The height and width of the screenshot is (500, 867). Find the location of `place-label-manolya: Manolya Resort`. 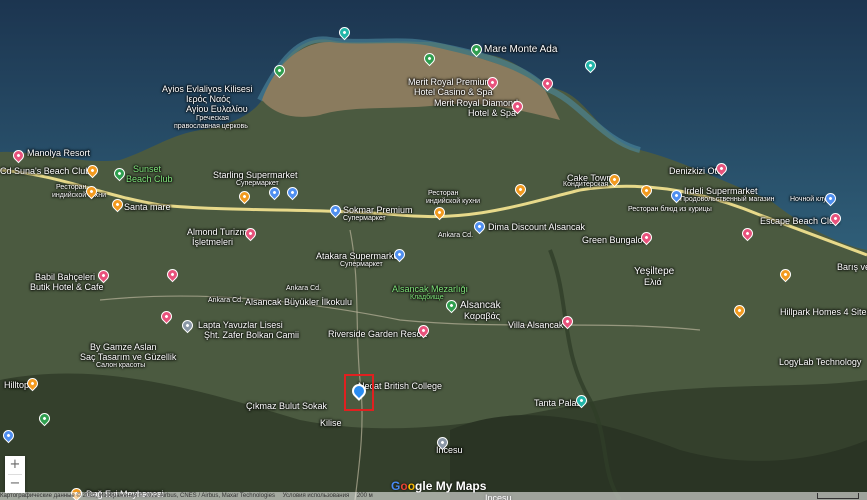

place-label-manolya: Manolya Resort is located at coordinates (58, 153).